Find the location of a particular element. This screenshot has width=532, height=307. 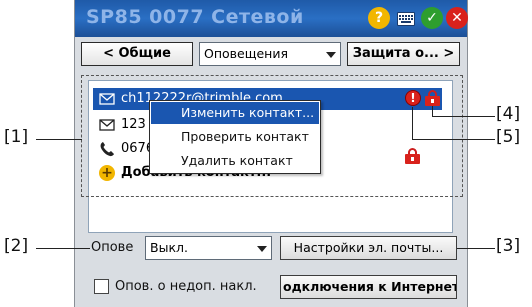

callout-4: [4] is located at coordinates (508, 114).